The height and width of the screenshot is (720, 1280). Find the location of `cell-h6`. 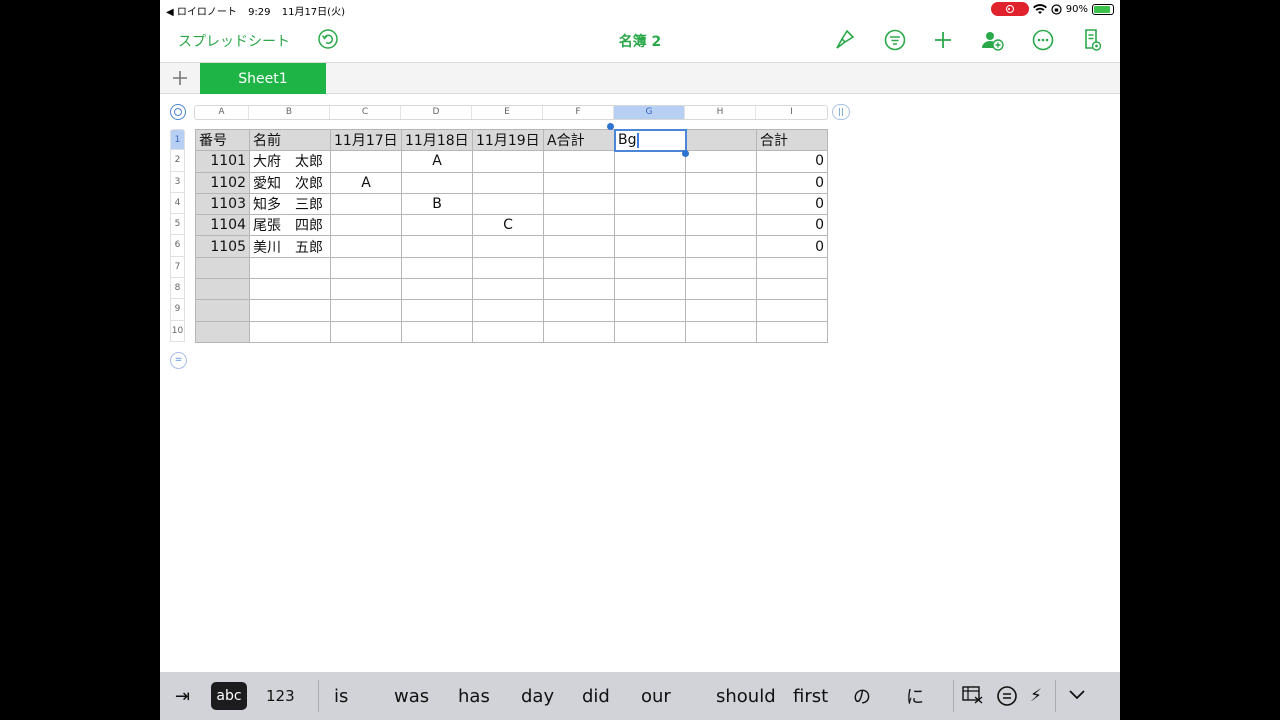

cell-h6 is located at coordinates (721, 246).